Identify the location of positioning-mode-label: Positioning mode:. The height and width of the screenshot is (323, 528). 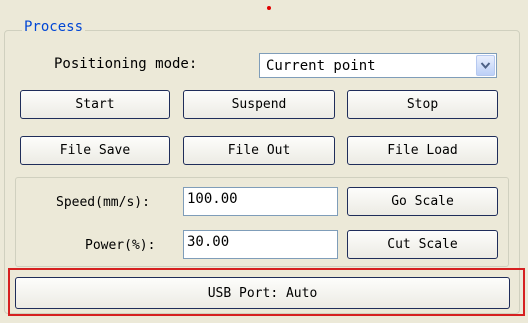
(126, 64).